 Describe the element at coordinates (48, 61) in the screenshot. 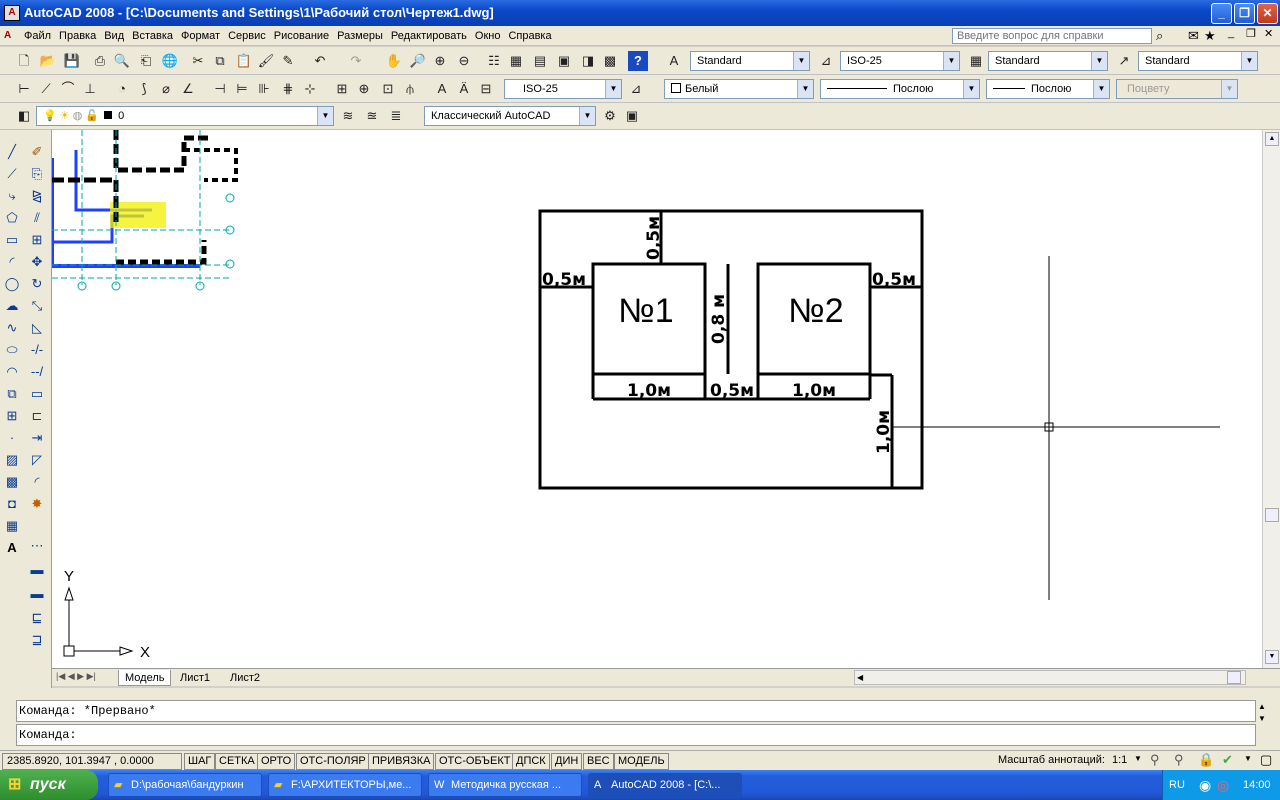

I see `open-icon: 📂` at that location.